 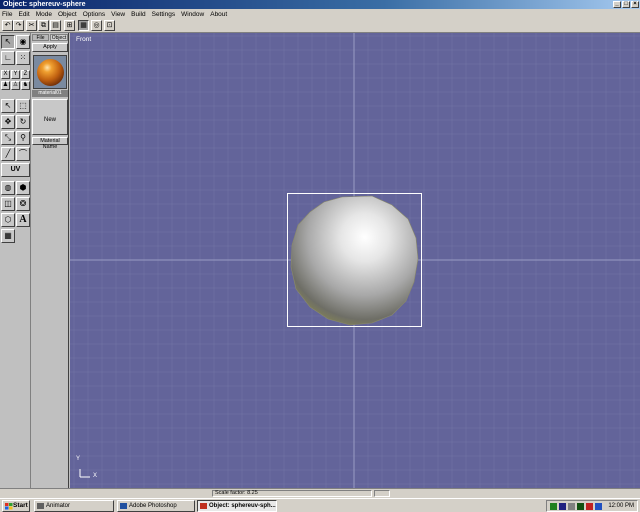 What do you see at coordinates (50, 93) in the screenshot?
I see `material-name-label: material01` at bounding box center [50, 93].